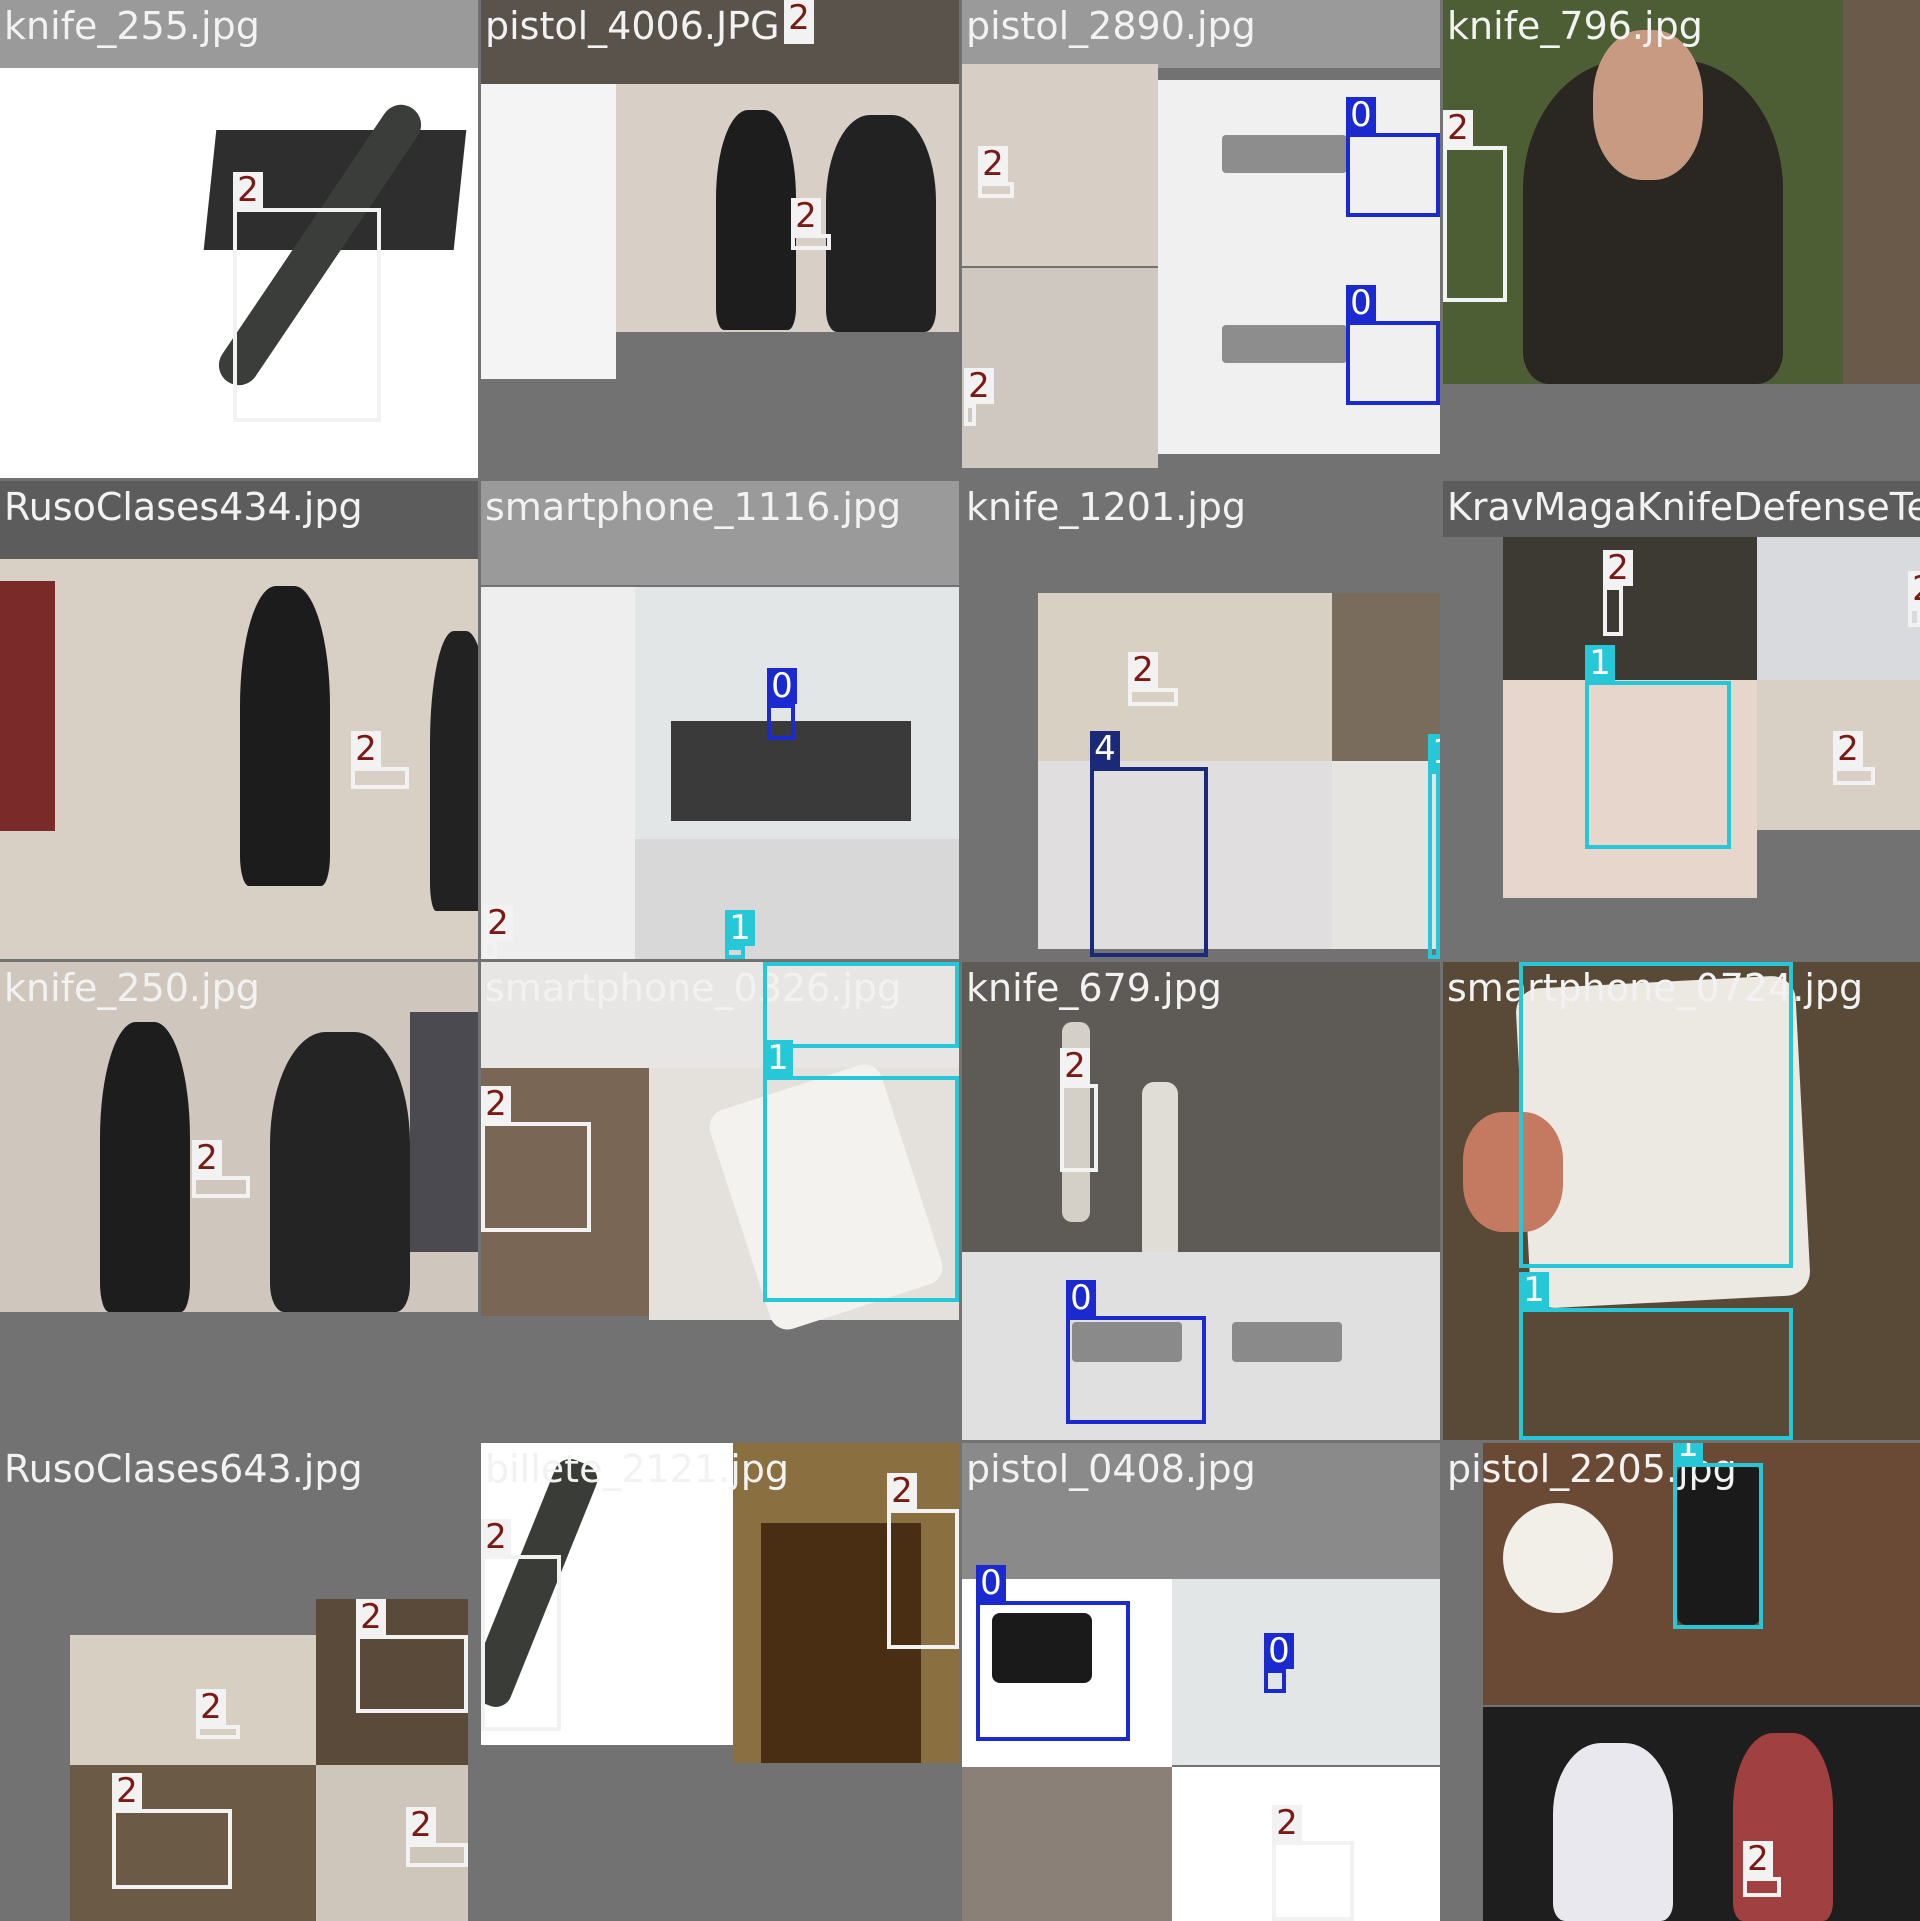 The height and width of the screenshot is (1921, 1920). What do you see at coordinates (1681, 1682) in the screenshot?
I see `mosaic-tile: pistol_2205.jpg 1 2` at bounding box center [1681, 1682].